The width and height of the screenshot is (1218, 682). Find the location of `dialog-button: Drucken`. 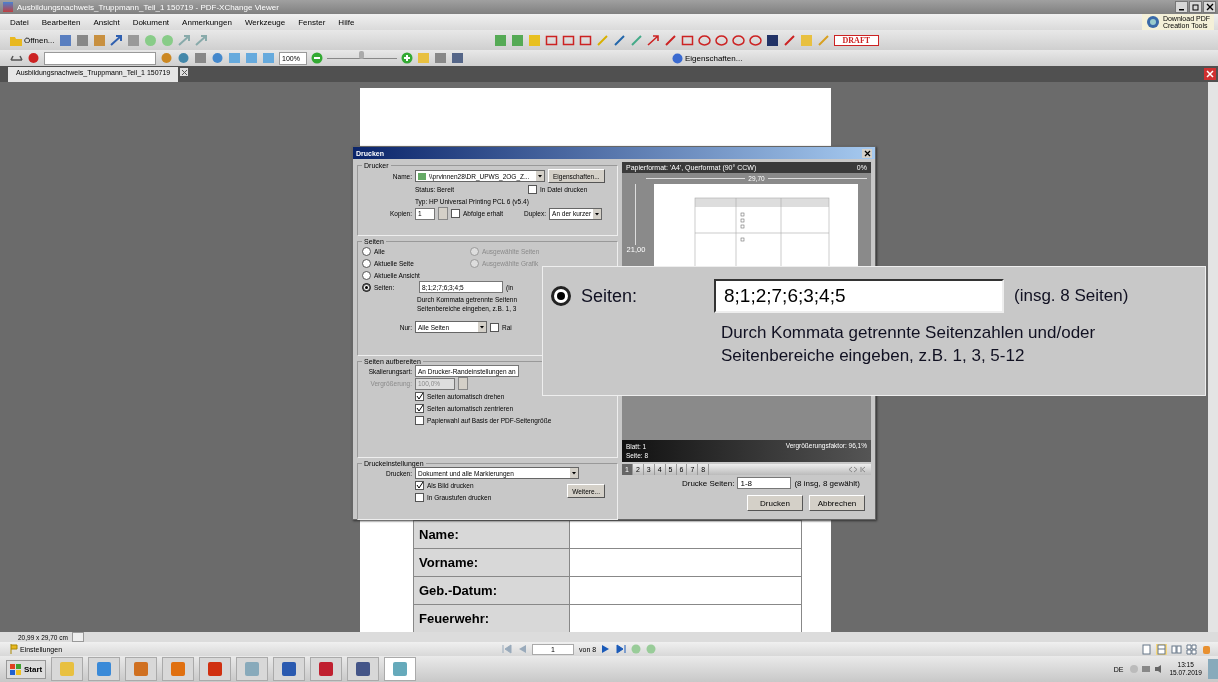

dialog-button: Drucken is located at coordinates (775, 503).